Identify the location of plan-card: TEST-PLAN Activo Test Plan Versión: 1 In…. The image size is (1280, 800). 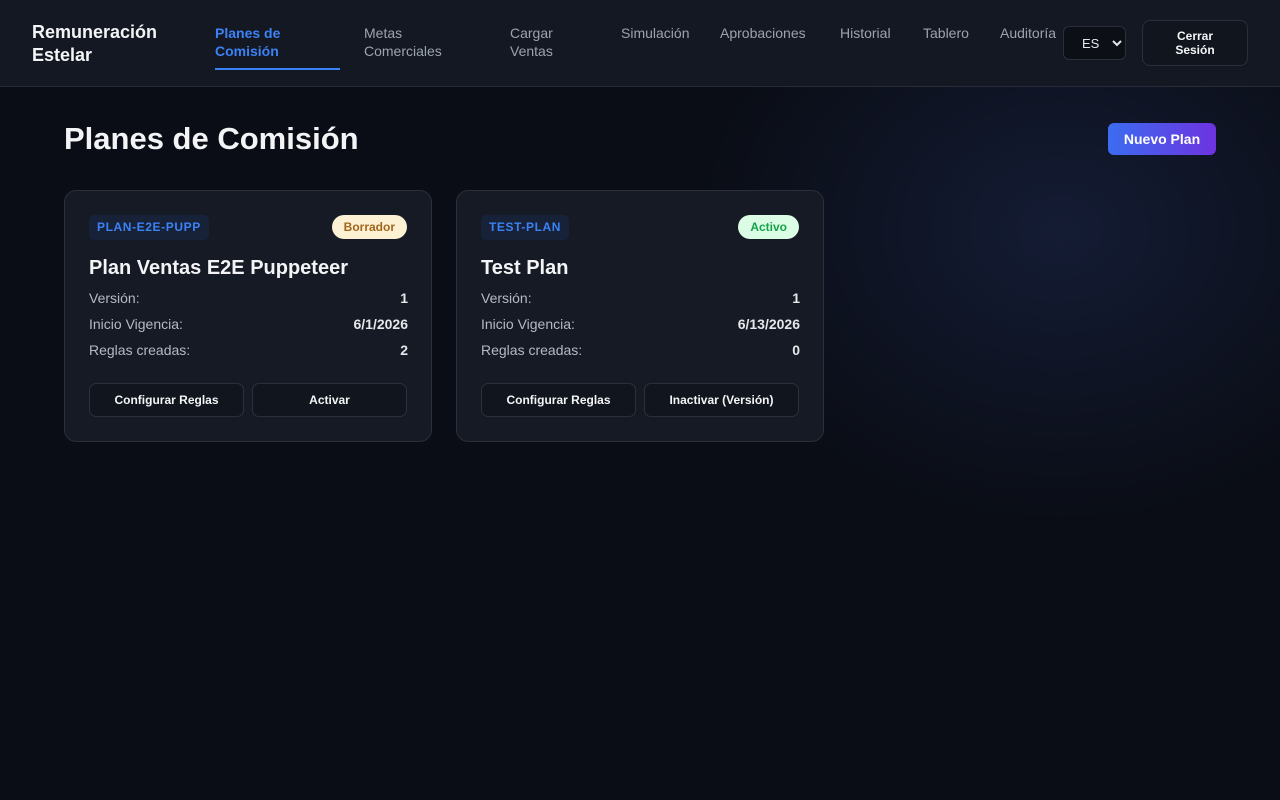
(640, 316).